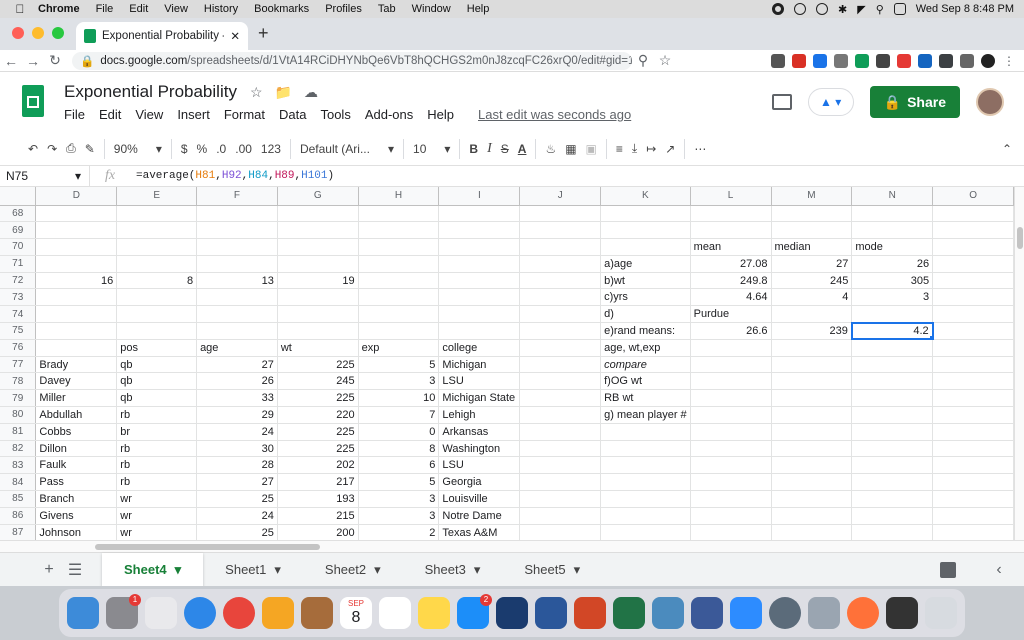 The image size is (1024, 640). Describe the element at coordinates (52, 149) in the screenshot. I see `redo-icon: ↷` at that location.